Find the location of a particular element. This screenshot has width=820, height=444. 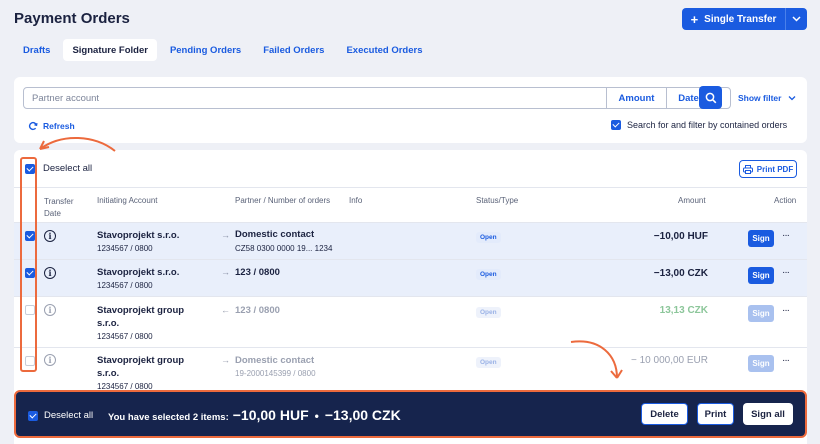

column-initiating-account: Initiating Account is located at coordinates (127, 200).